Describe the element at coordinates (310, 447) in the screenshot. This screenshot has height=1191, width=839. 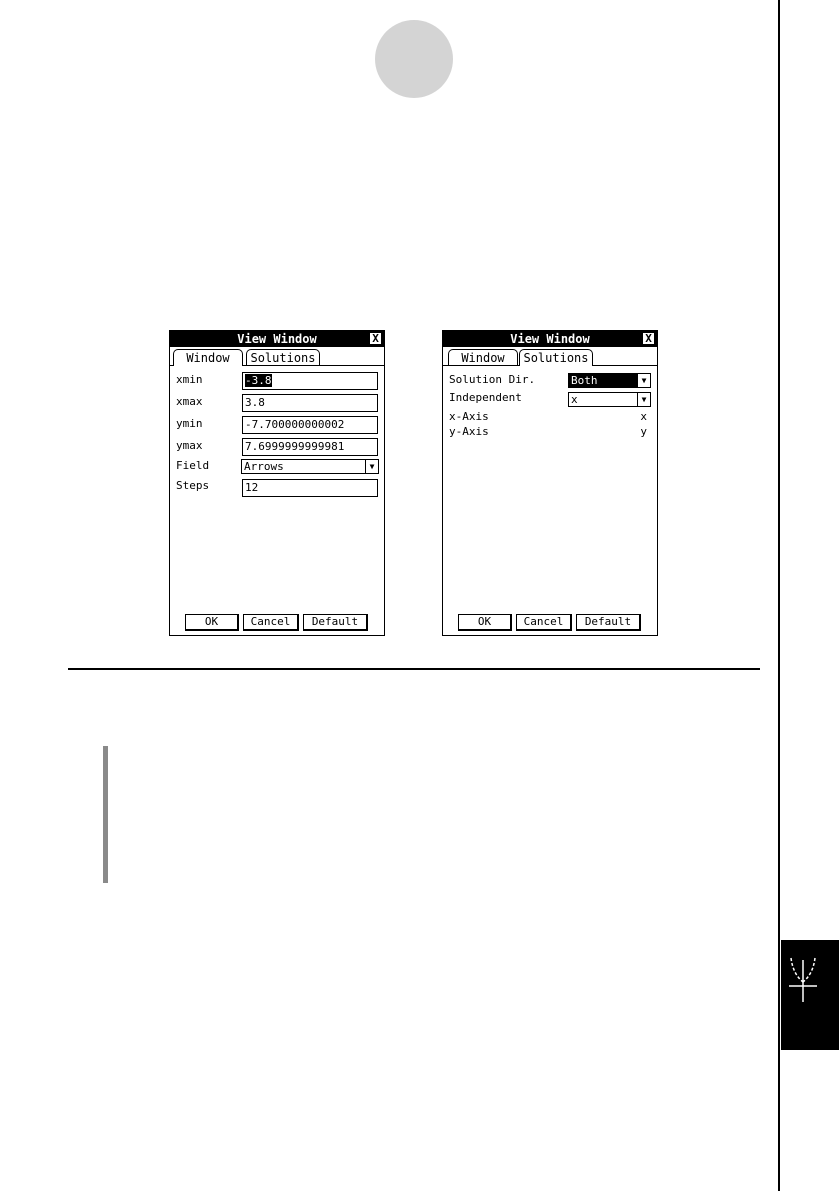
I see `ymax-field: 7.6999999999981` at that location.